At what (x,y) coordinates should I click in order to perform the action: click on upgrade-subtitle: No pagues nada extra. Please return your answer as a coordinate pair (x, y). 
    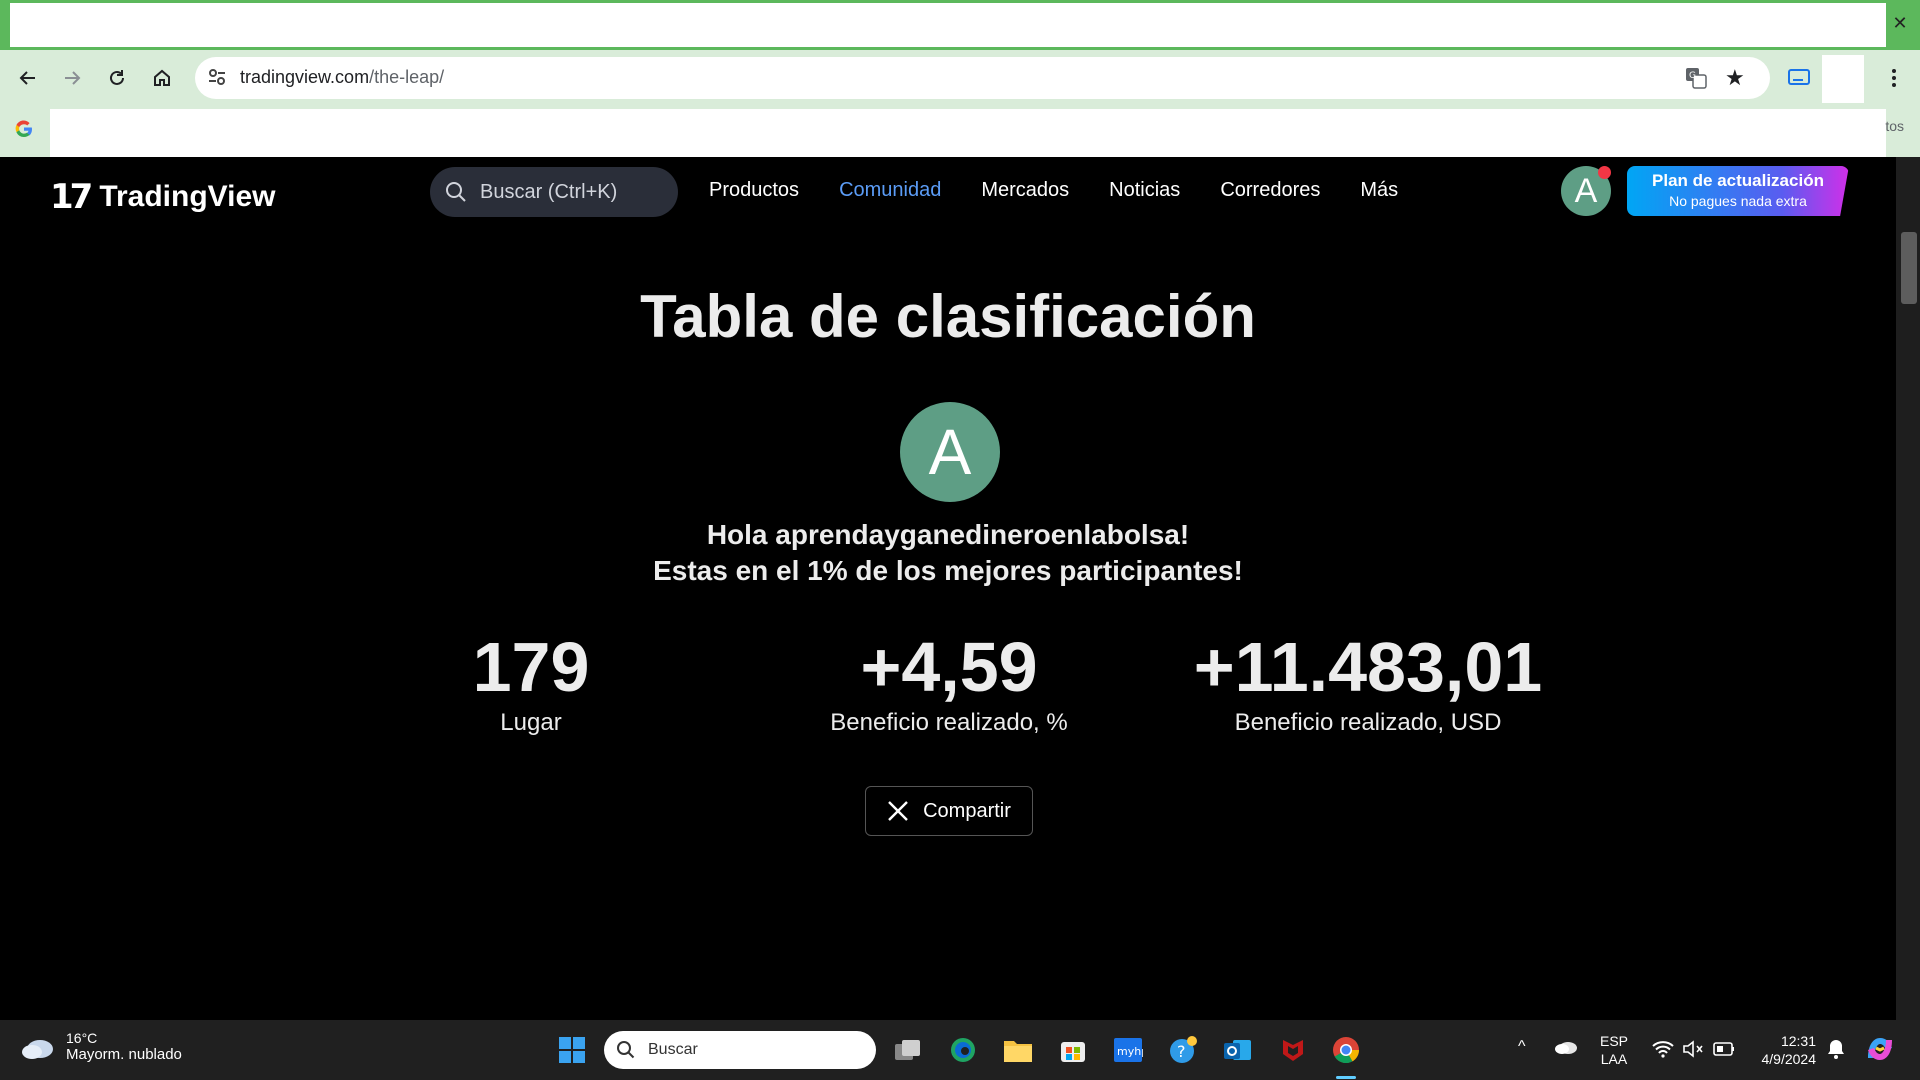
    Looking at the image, I should click on (1738, 201).